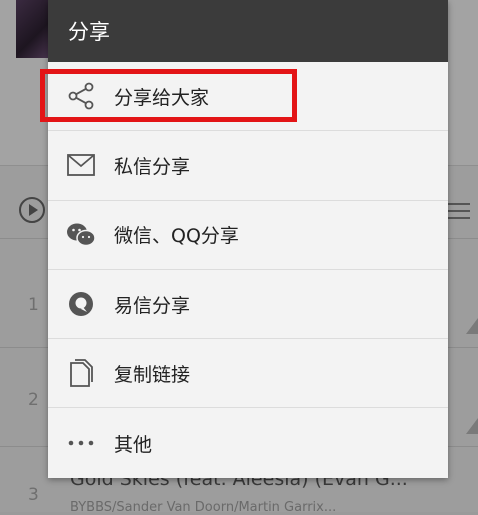 This screenshot has width=478, height=515. I want to click on wechat-qq-share-item: 微信、QQ分享, so click(248, 235).